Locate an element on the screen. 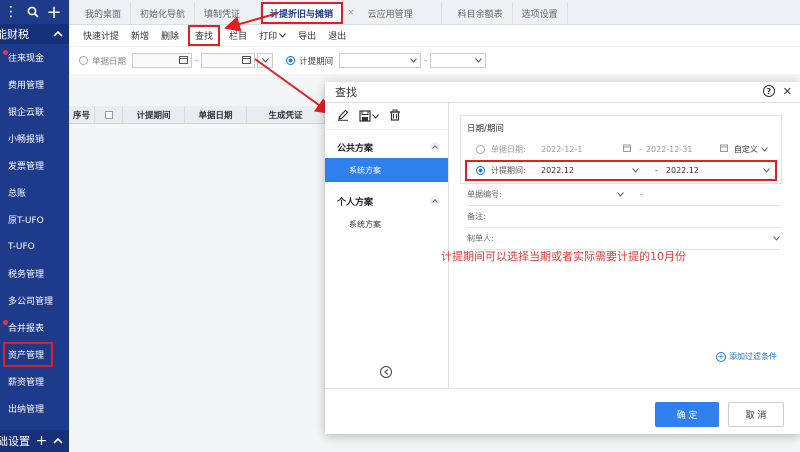 The height and width of the screenshot is (452, 800). custom-select: 自定义 is located at coordinates (751, 149).